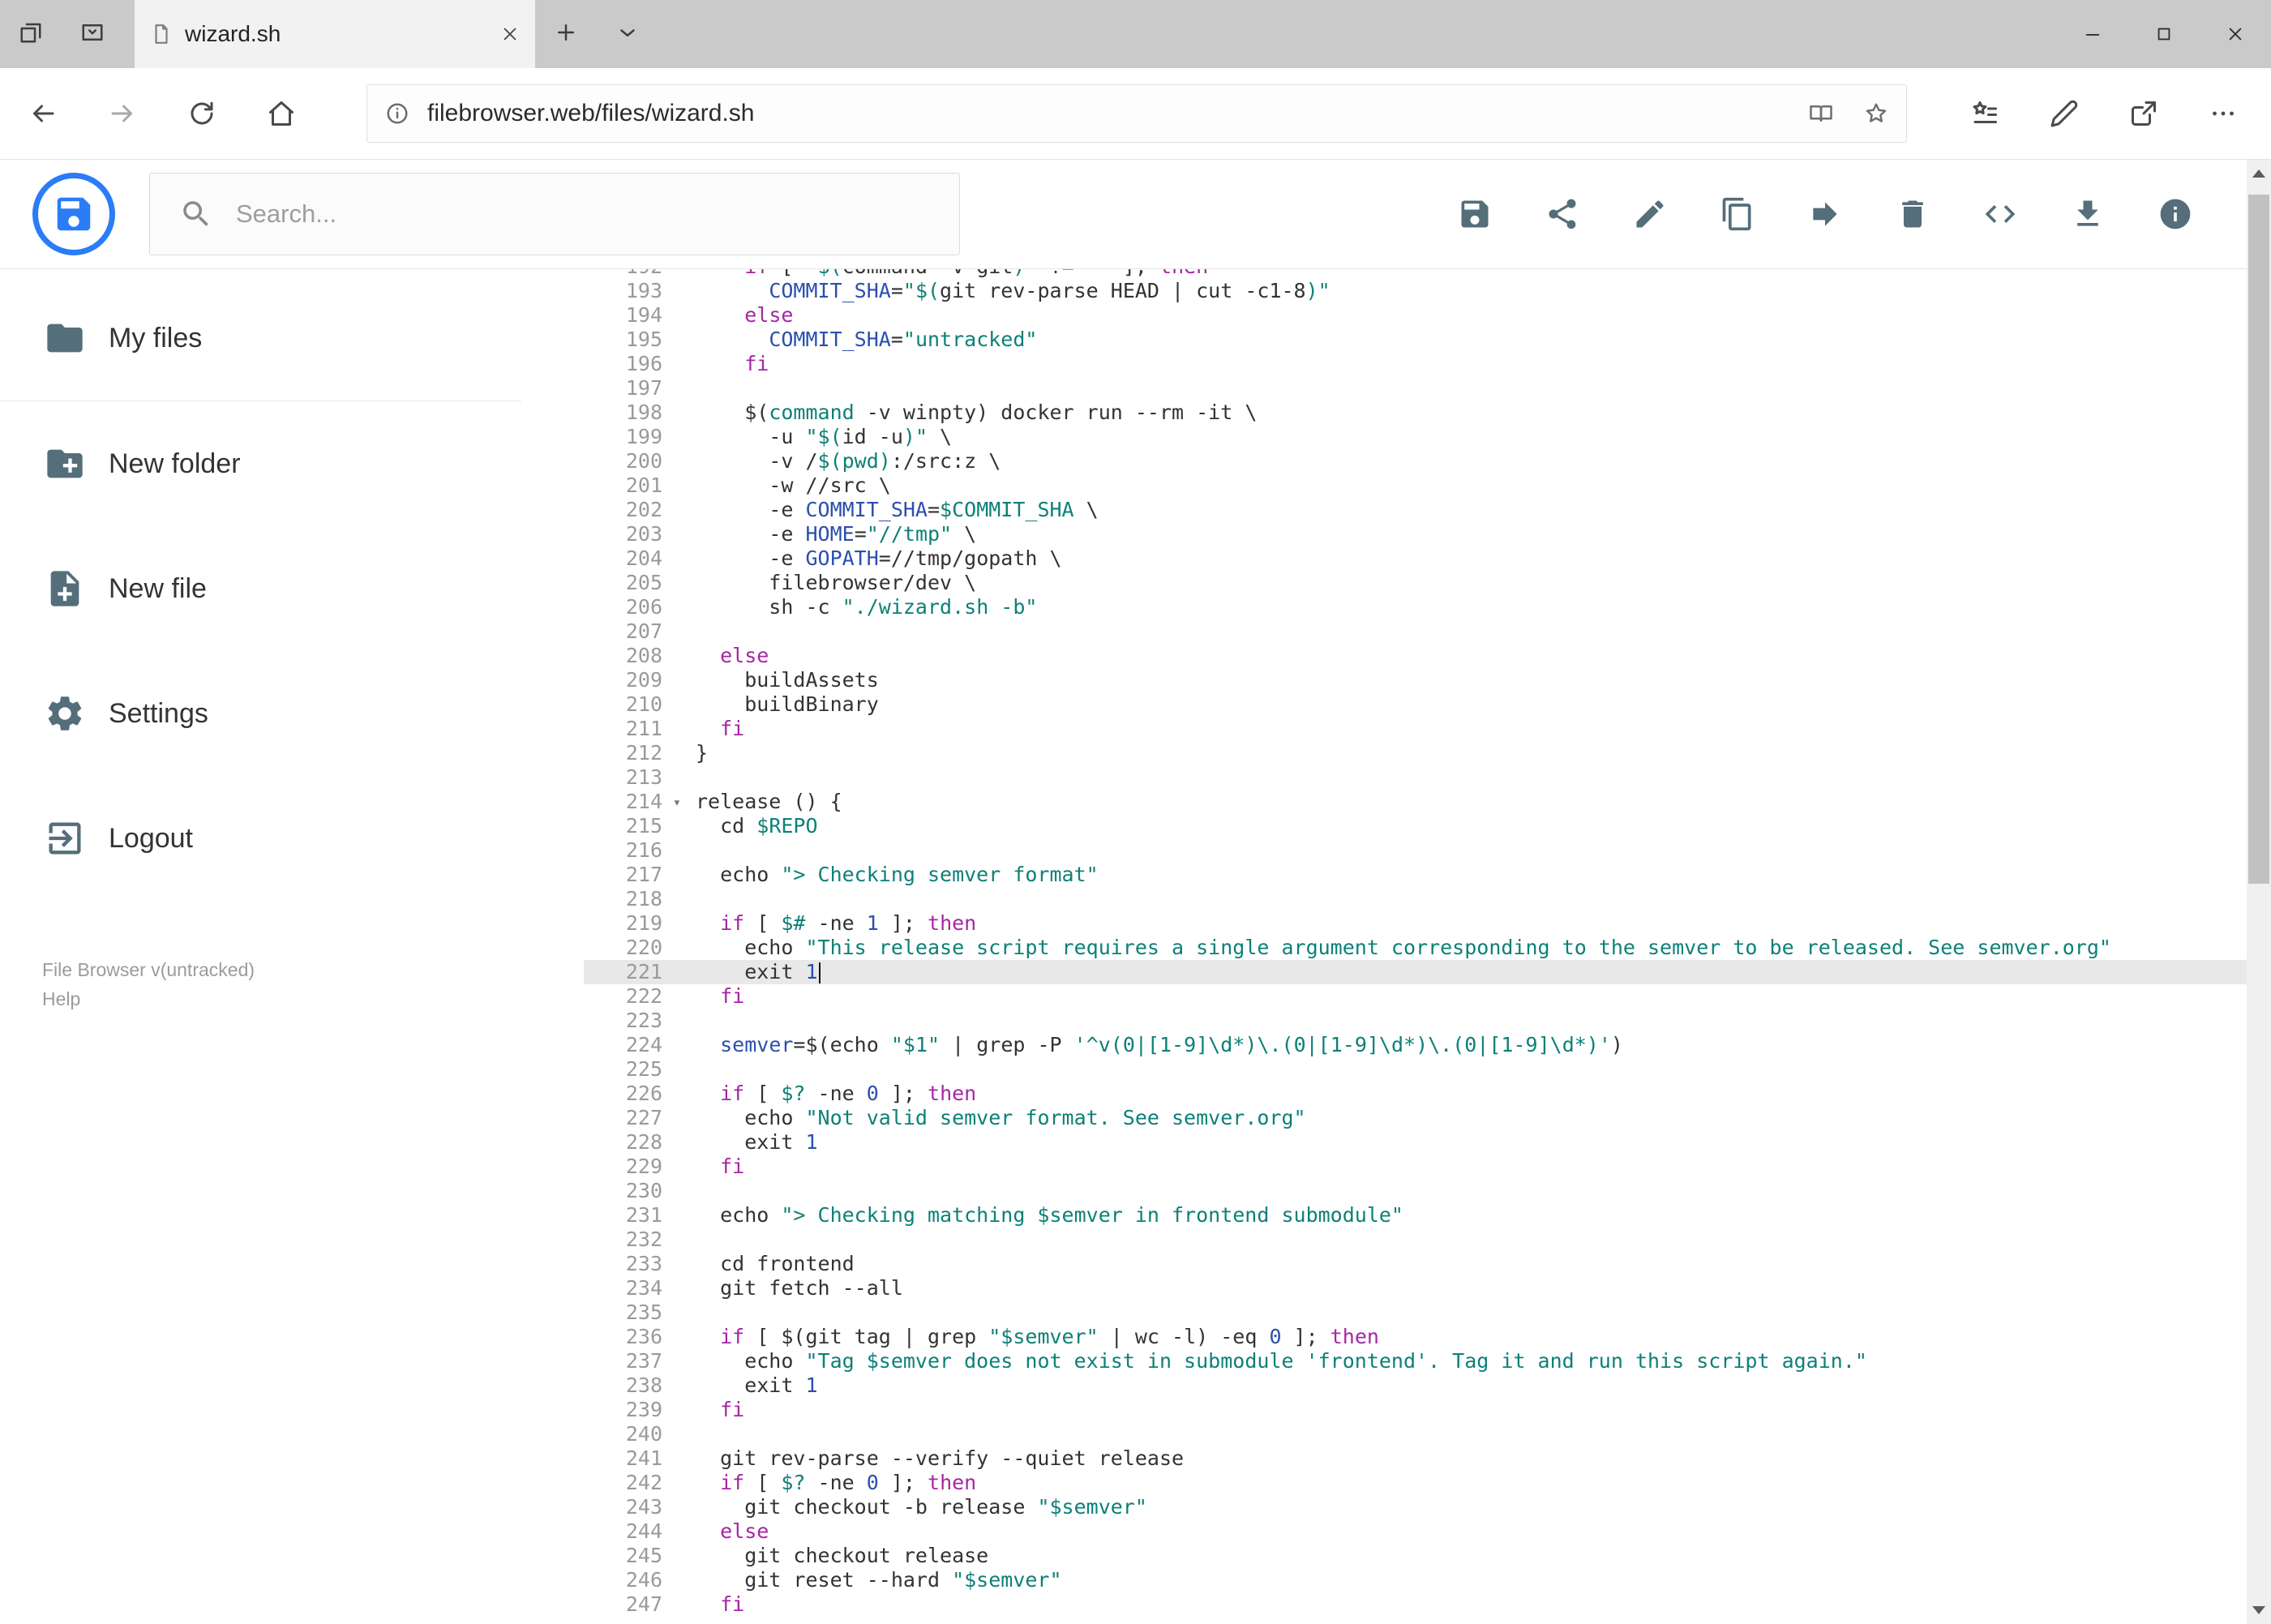  I want to click on maximize-button, so click(2164, 34).